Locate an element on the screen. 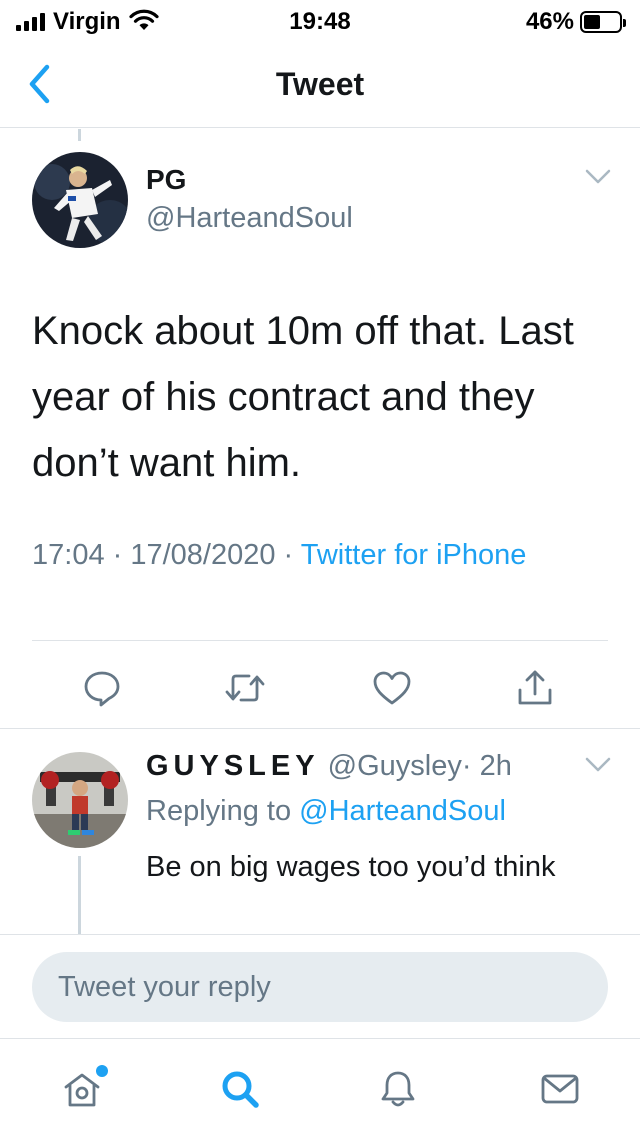  reply-options-button is located at coordinates (598, 767).